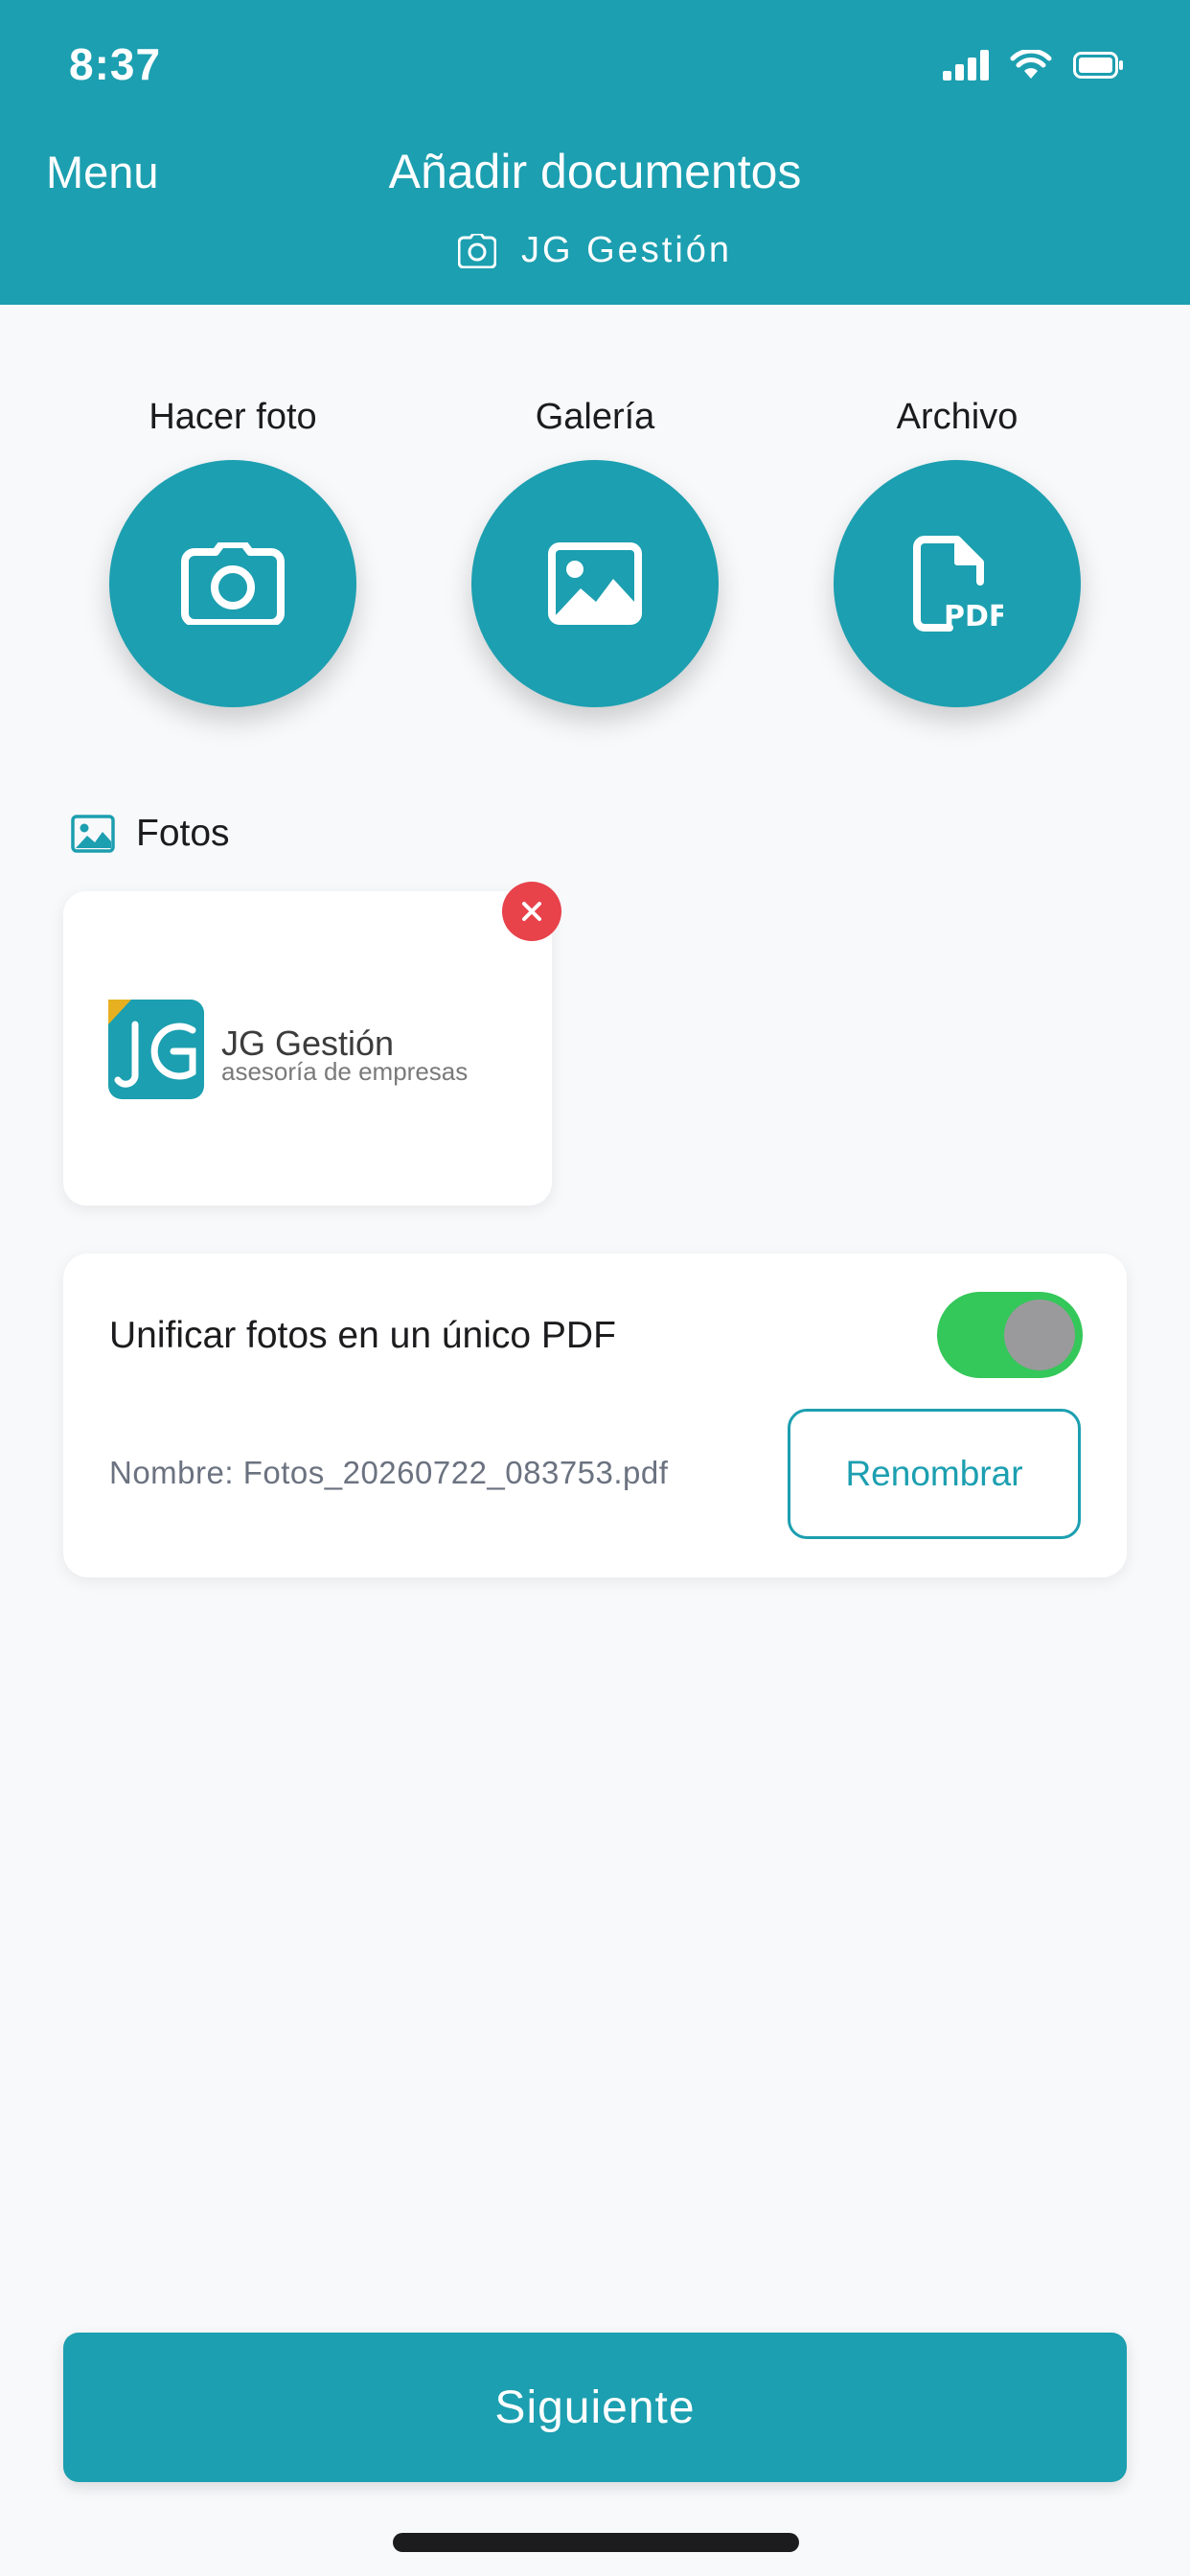 The image size is (1190, 2576). Describe the element at coordinates (595, 171) in the screenshot. I see `page-title: Añadir documentos` at that location.